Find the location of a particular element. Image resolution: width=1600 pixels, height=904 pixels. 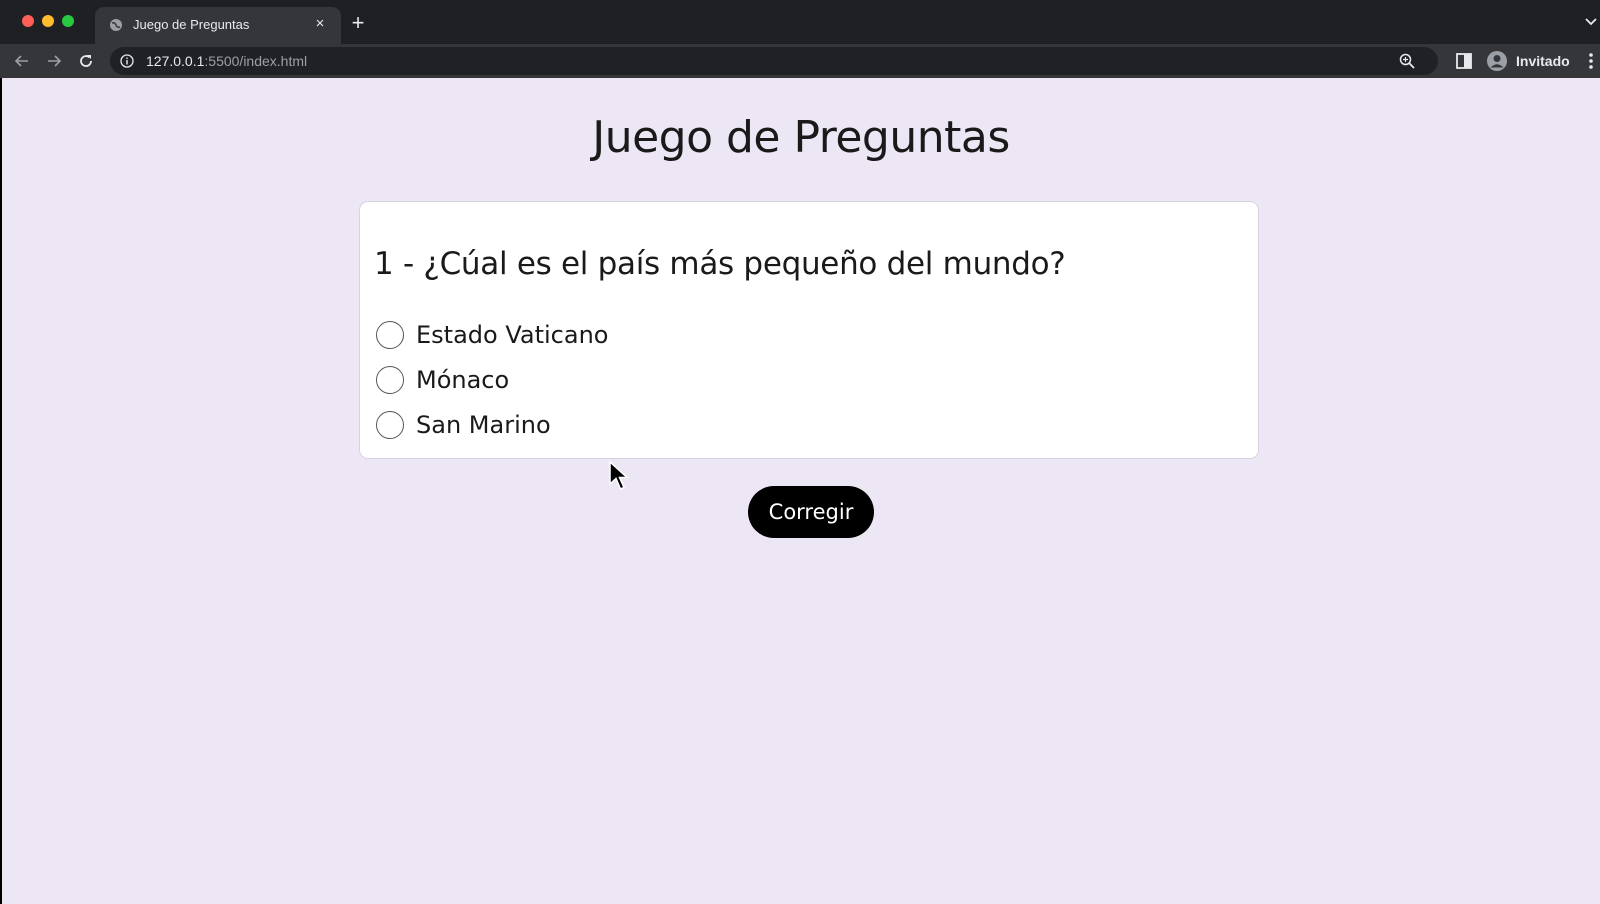

profile-label: Invitado is located at coordinates (1543, 61).